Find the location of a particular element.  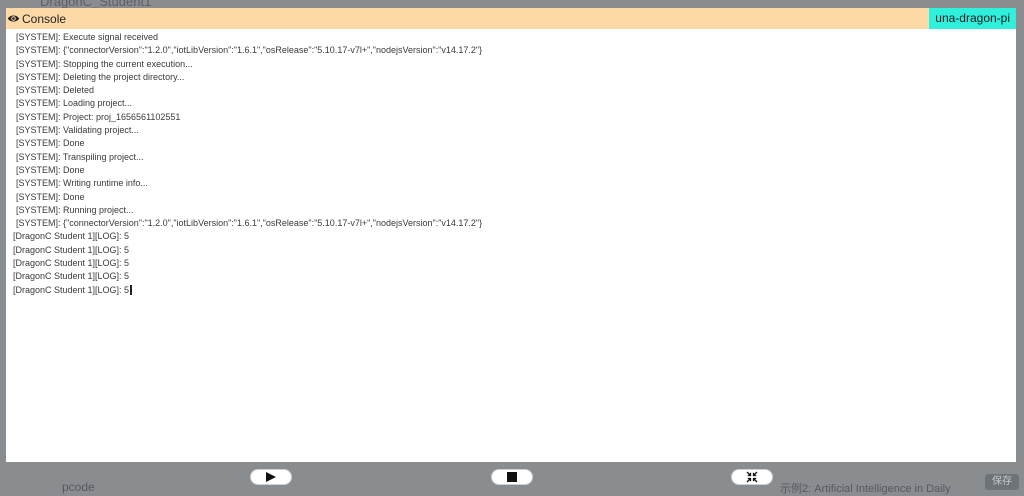

stop-button is located at coordinates (512, 477).